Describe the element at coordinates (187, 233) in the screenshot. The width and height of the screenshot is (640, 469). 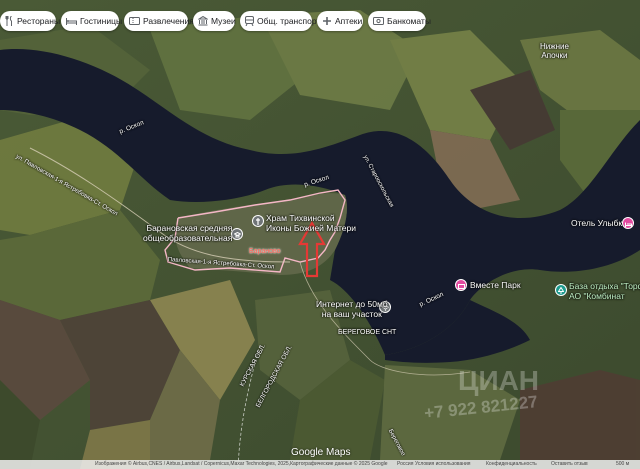
I see `label-school: Барановская средняя общеобразовательная` at that location.